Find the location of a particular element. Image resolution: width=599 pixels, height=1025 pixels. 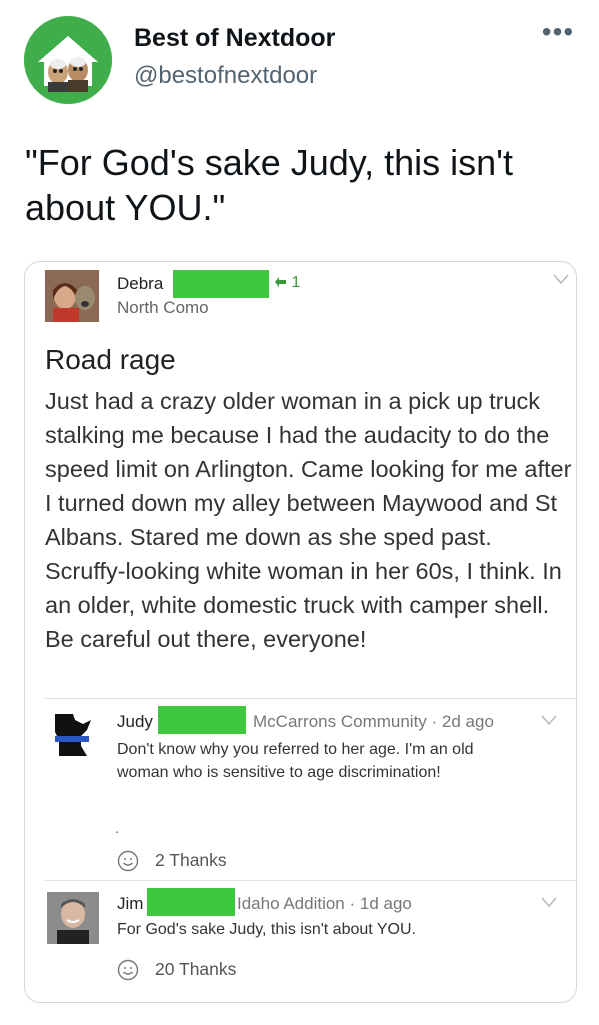

profile-avatar is located at coordinates (68, 60).